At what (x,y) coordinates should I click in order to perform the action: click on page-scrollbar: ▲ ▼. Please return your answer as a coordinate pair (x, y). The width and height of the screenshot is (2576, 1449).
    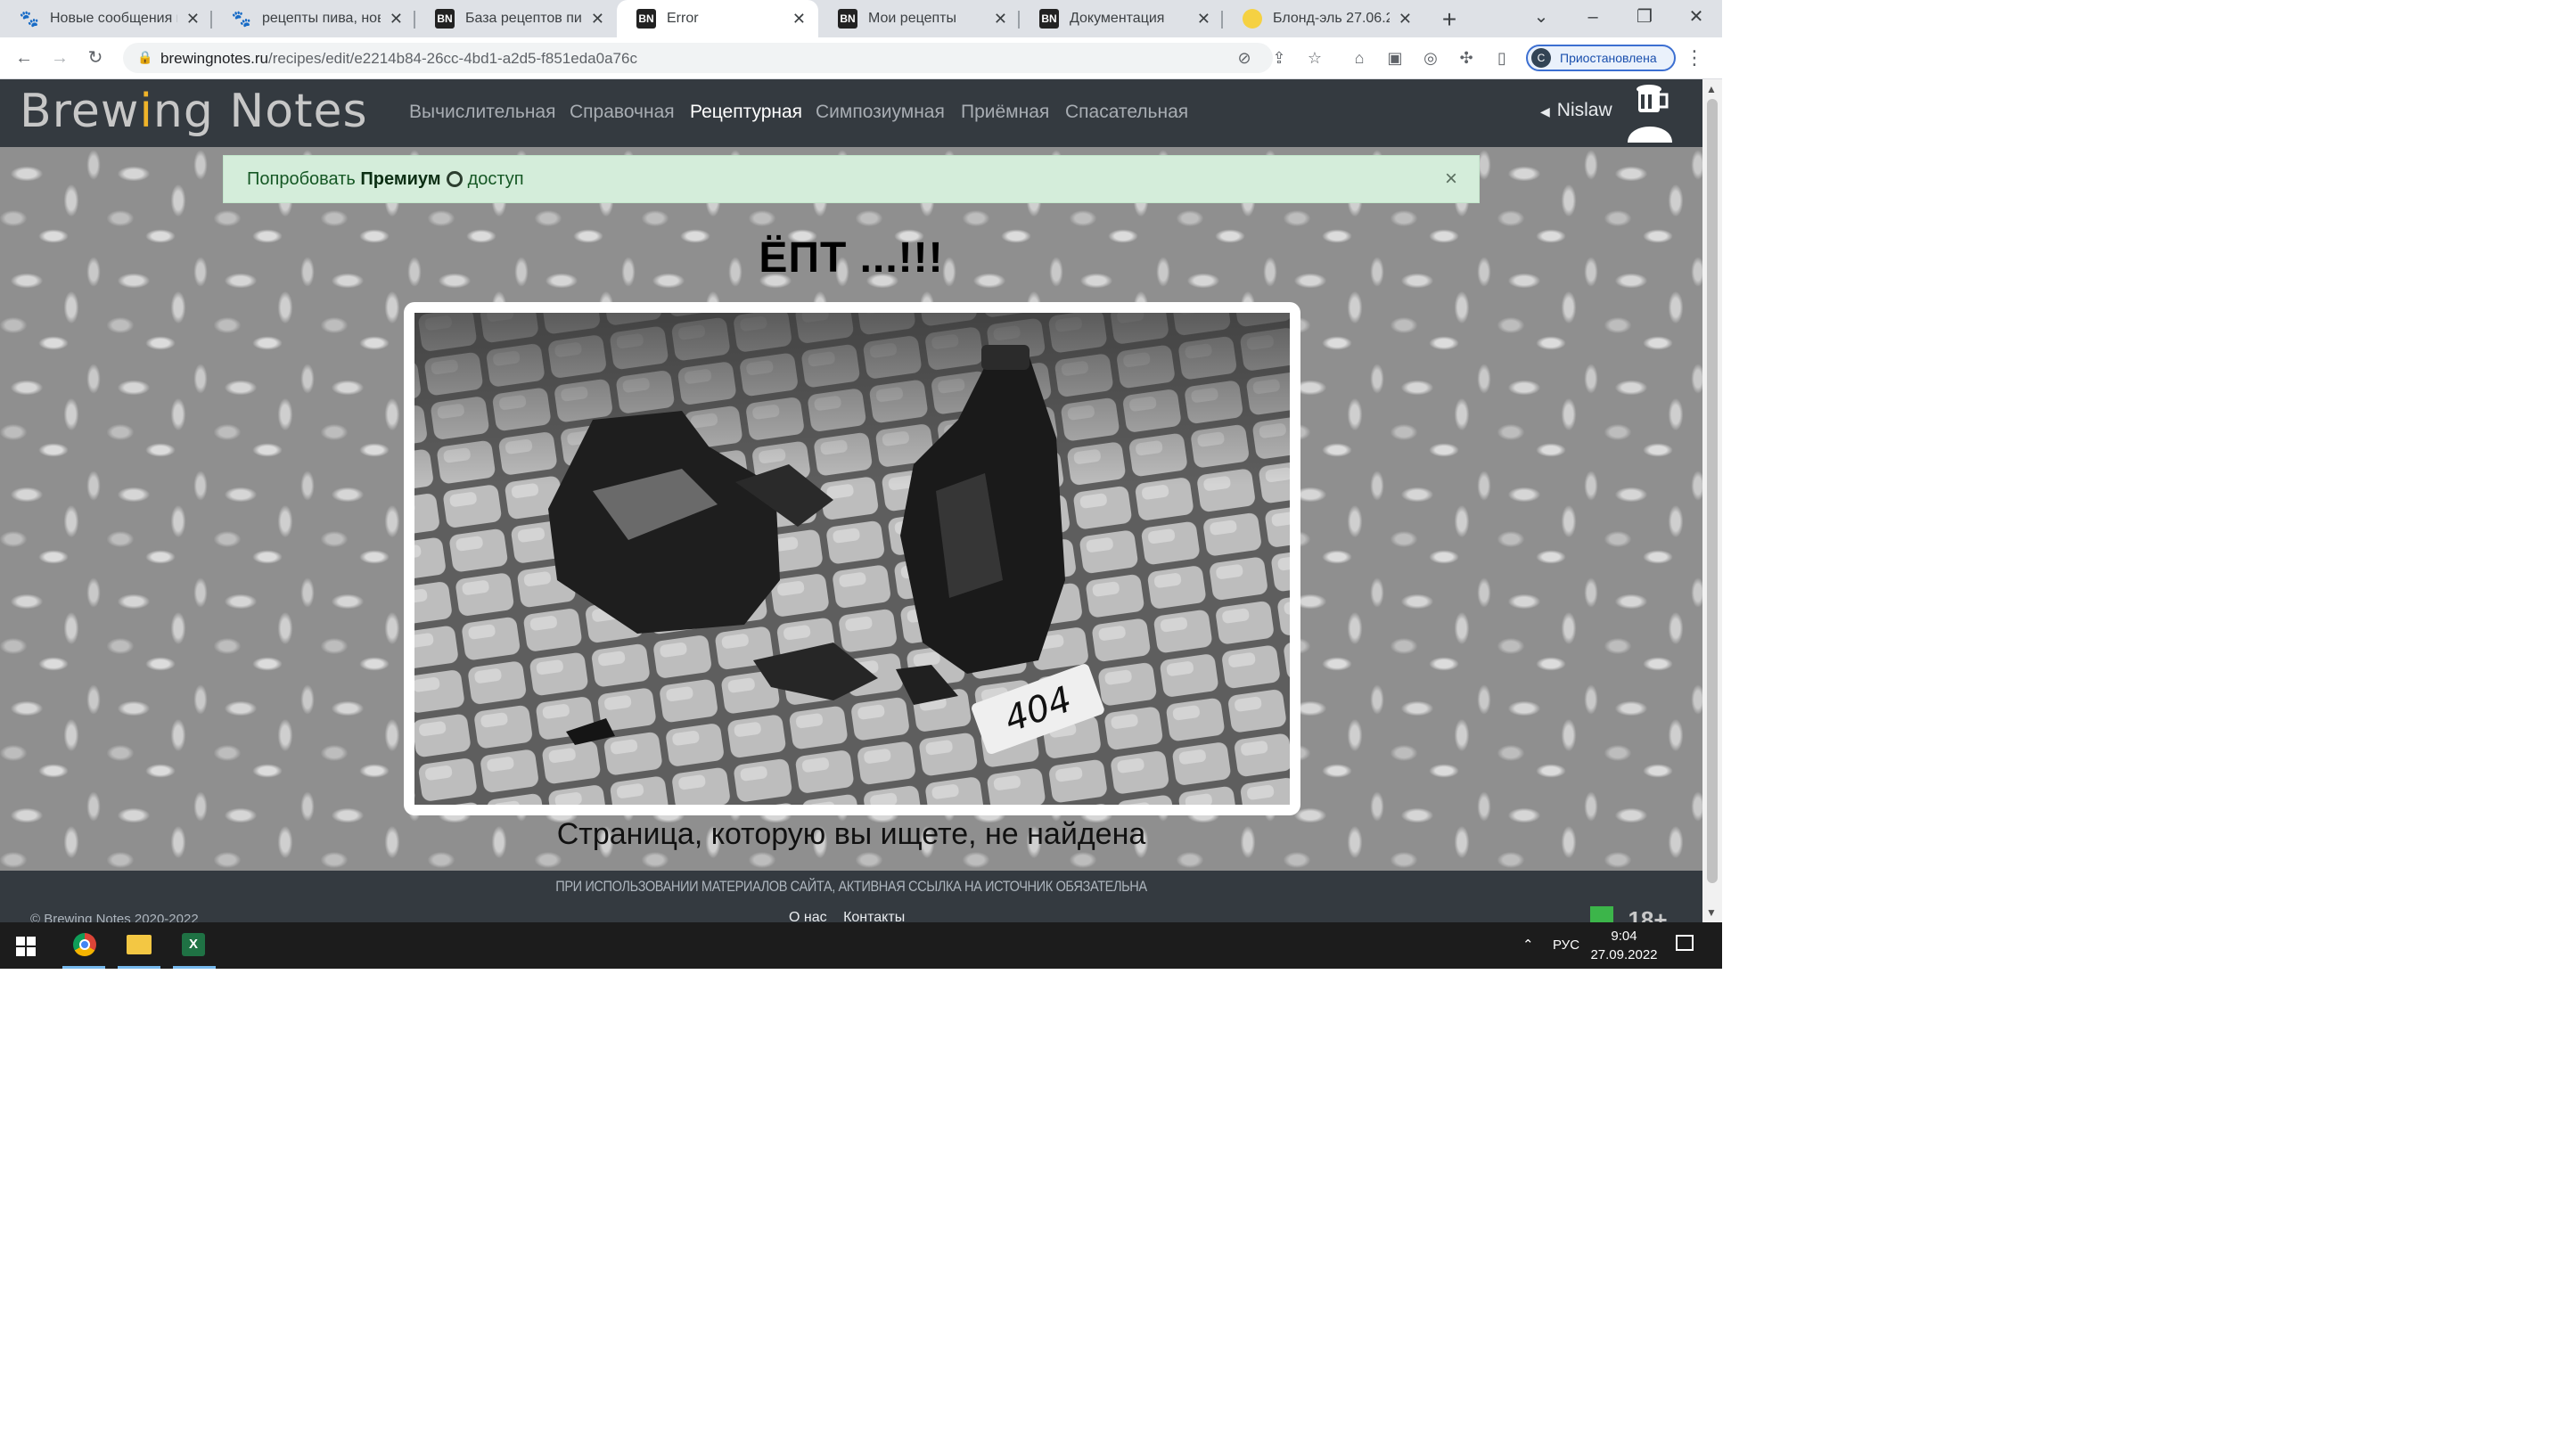
    Looking at the image, I should click on (1712, 500).